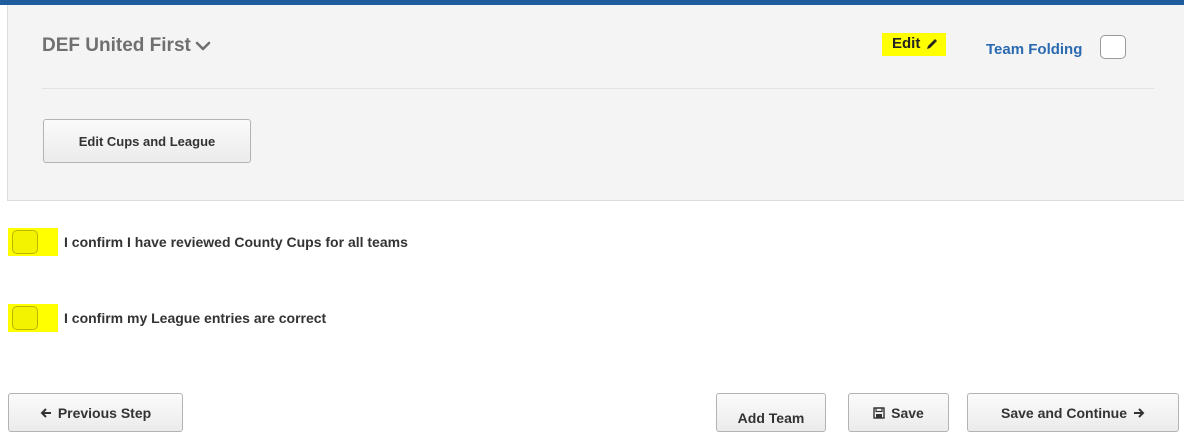 This screenshot has width=1184, height=432. I want to click on floppy-disk-icon, so click(879, 412).